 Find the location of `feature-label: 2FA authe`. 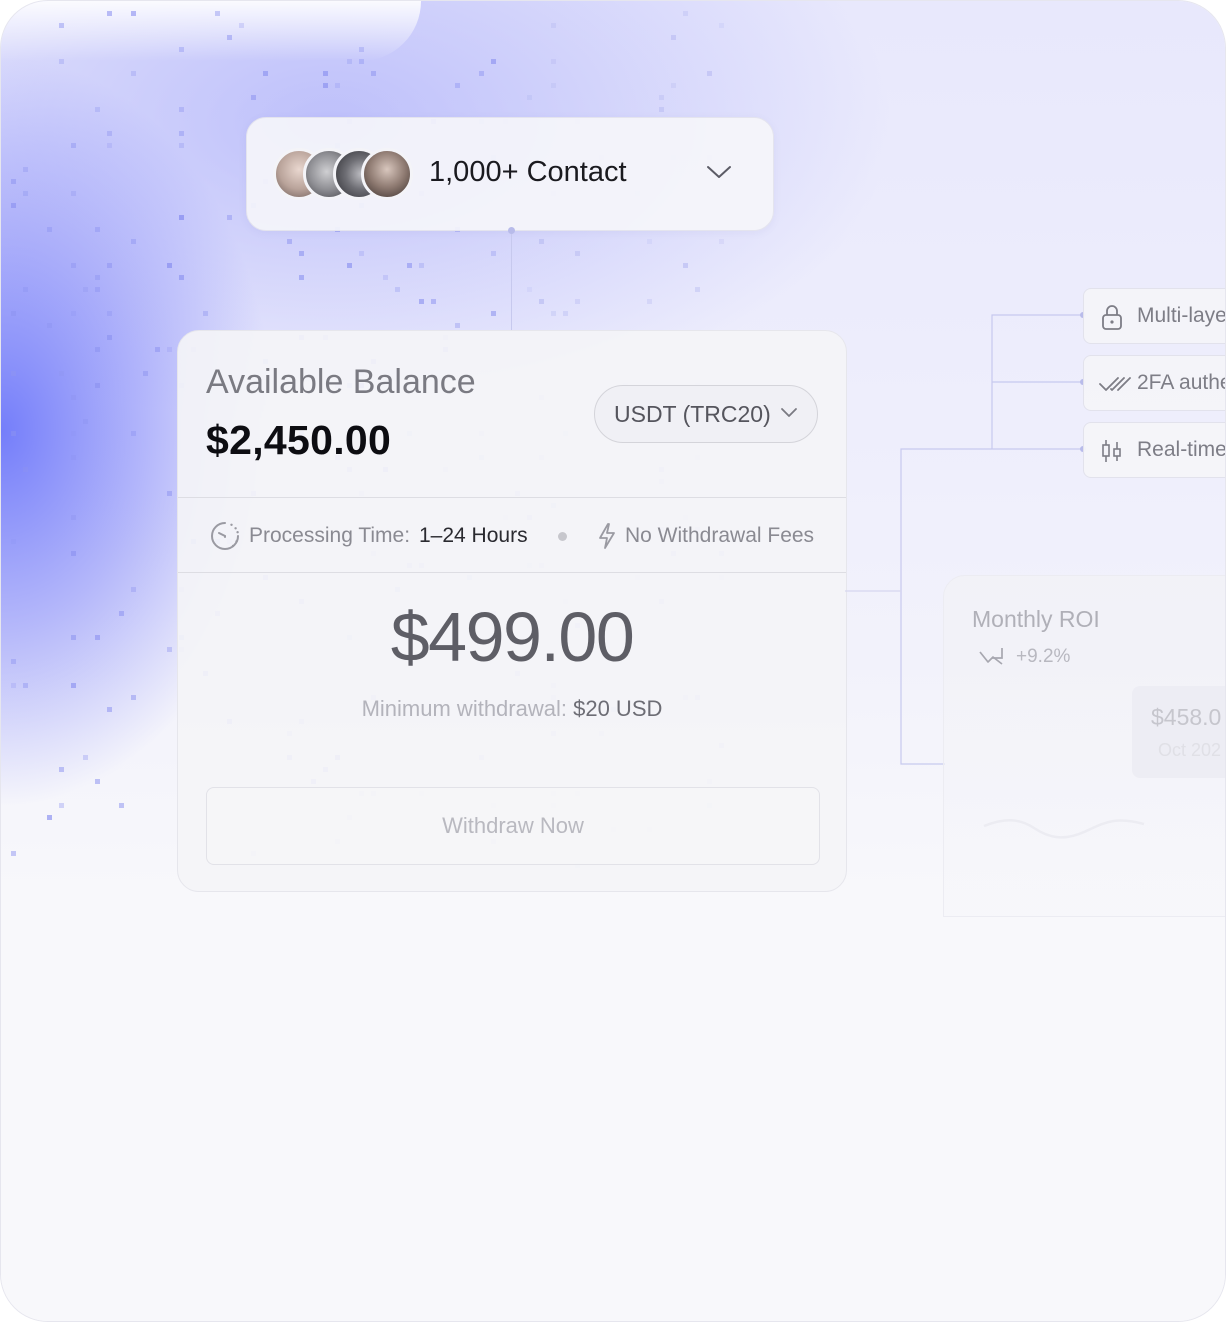

feature-label: 2FA authe is located at coordinates (1181, 382).